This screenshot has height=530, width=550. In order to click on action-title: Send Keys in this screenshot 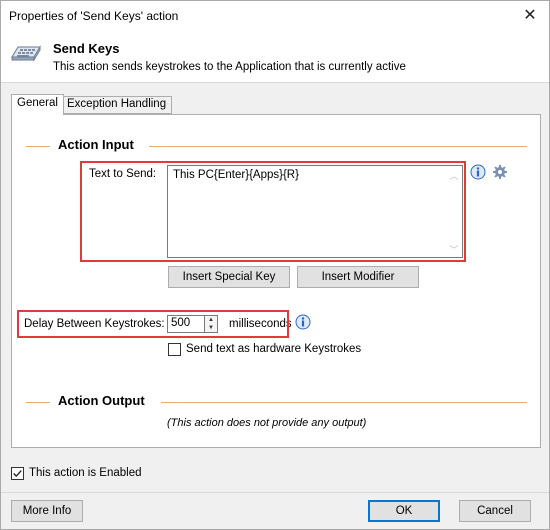, I will do `click(86, 48)`.